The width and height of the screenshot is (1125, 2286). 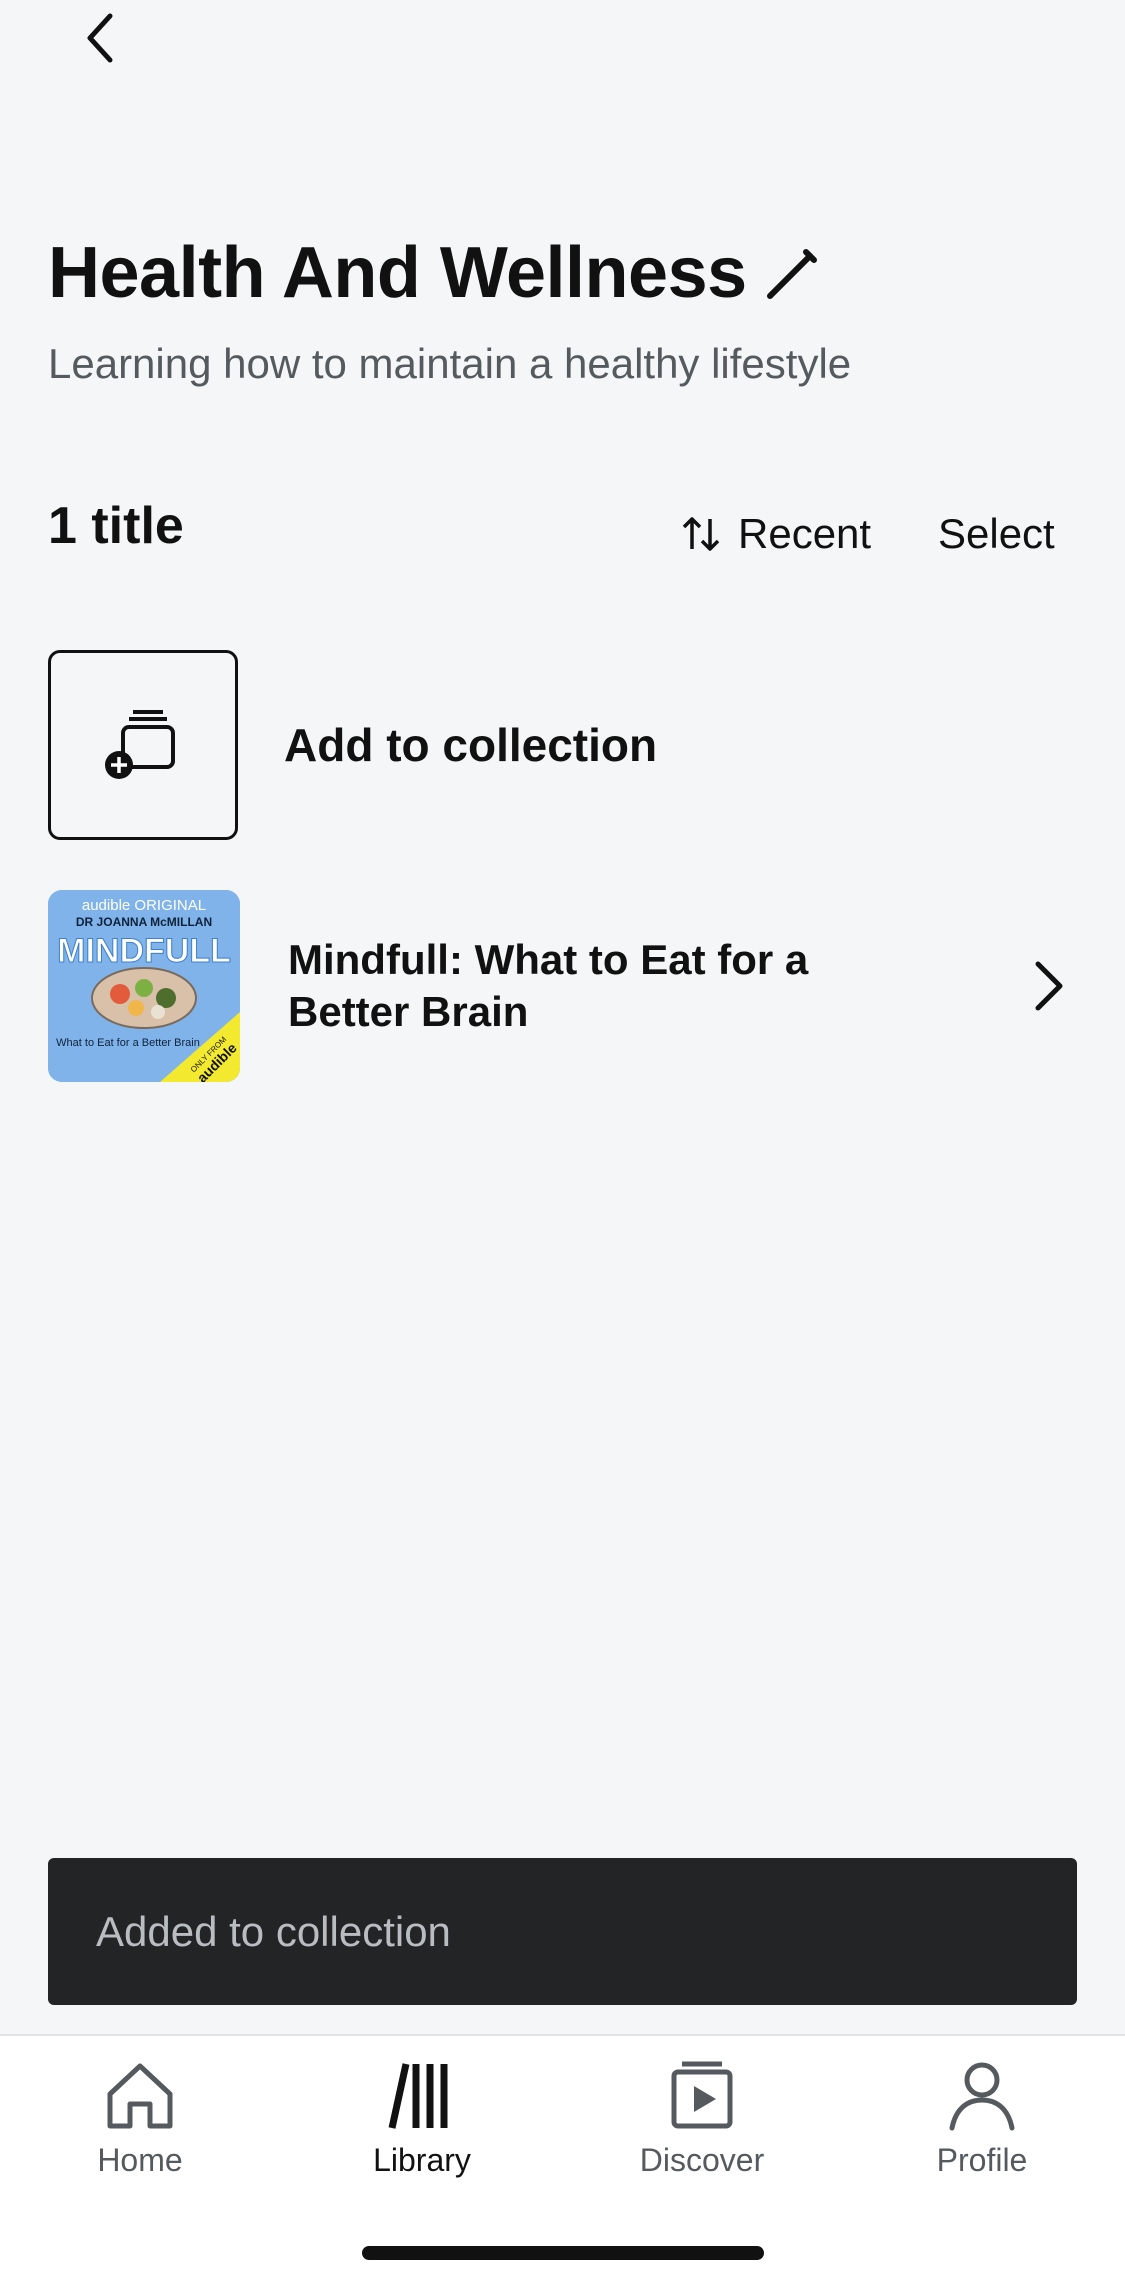 I want to click on edit-button, so click(x=792, y=274).